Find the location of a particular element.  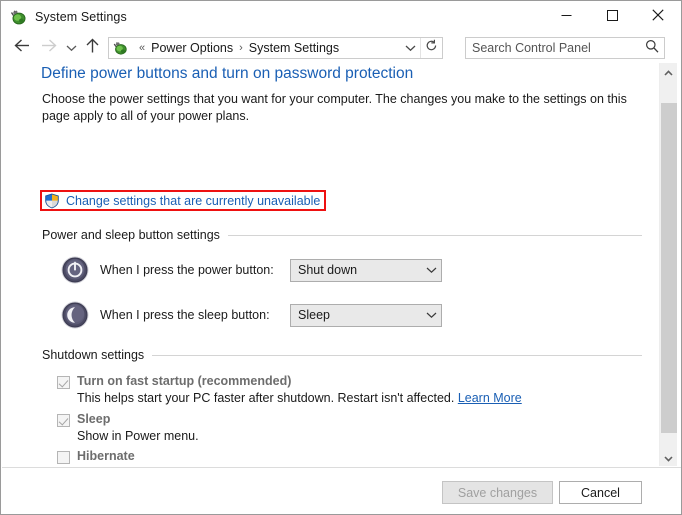

list-item: Sleep Show in Power menu. is located at coordinates (128, 427).